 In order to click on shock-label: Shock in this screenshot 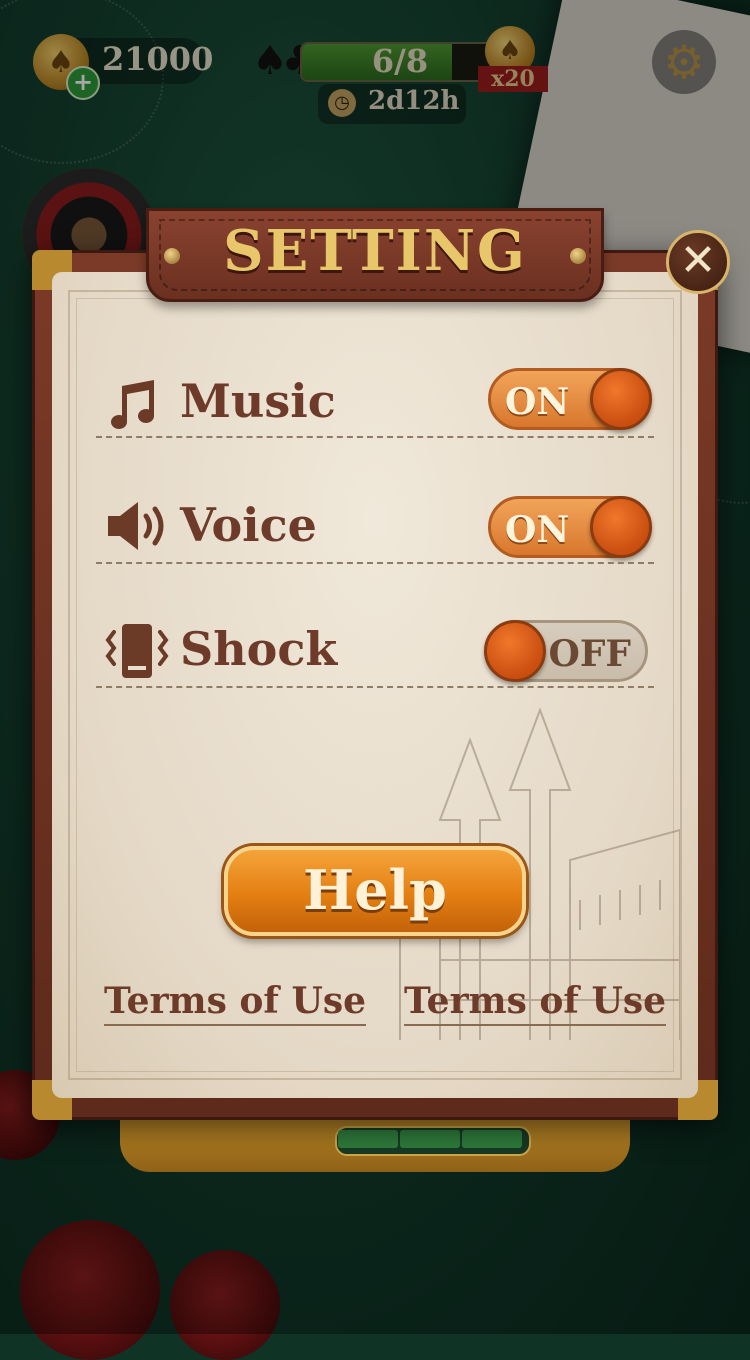, I will do `click(259, 649)`.